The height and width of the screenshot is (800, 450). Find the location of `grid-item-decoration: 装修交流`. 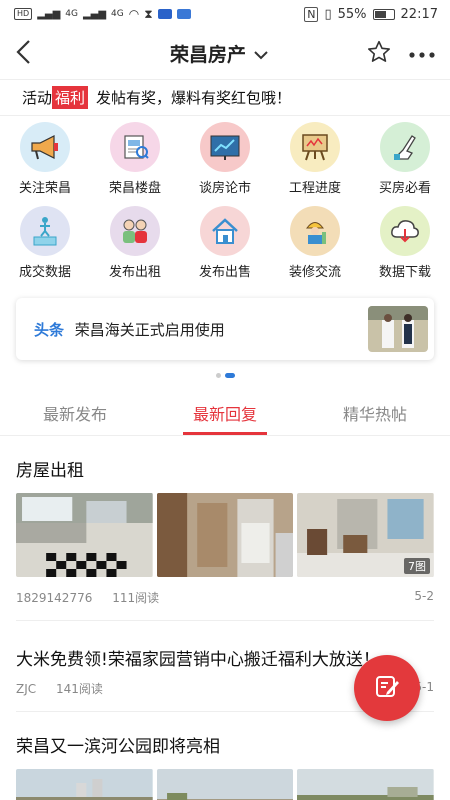

grid-item-decoration: 装修交流 is located at coordinates (315, 248).